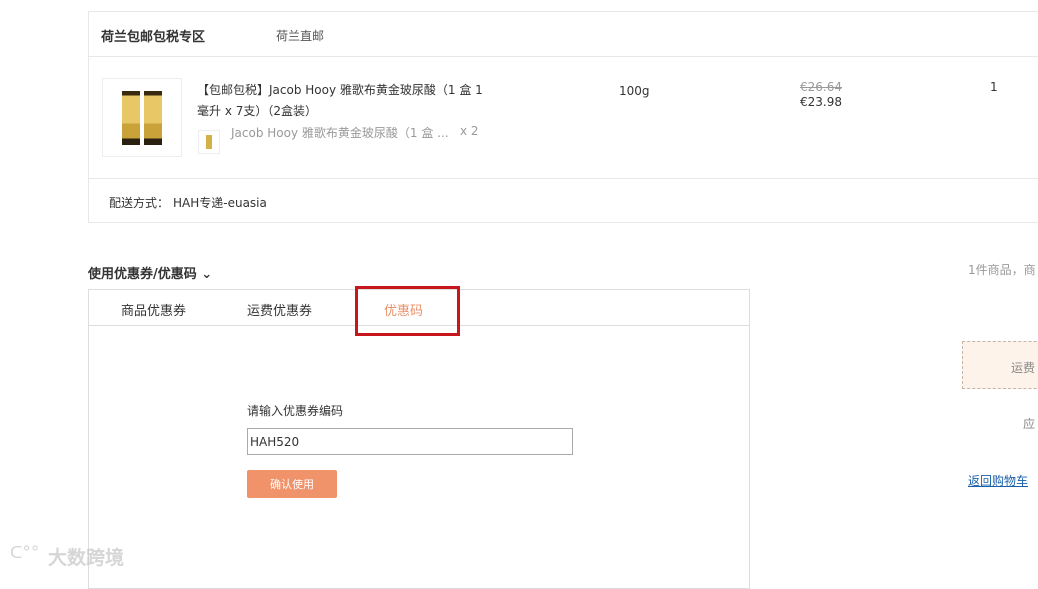 This screenshot has width=1038, height=589. Describe the element at coordinates (142, 117) in the screenshot. I see `product-image` at that location.